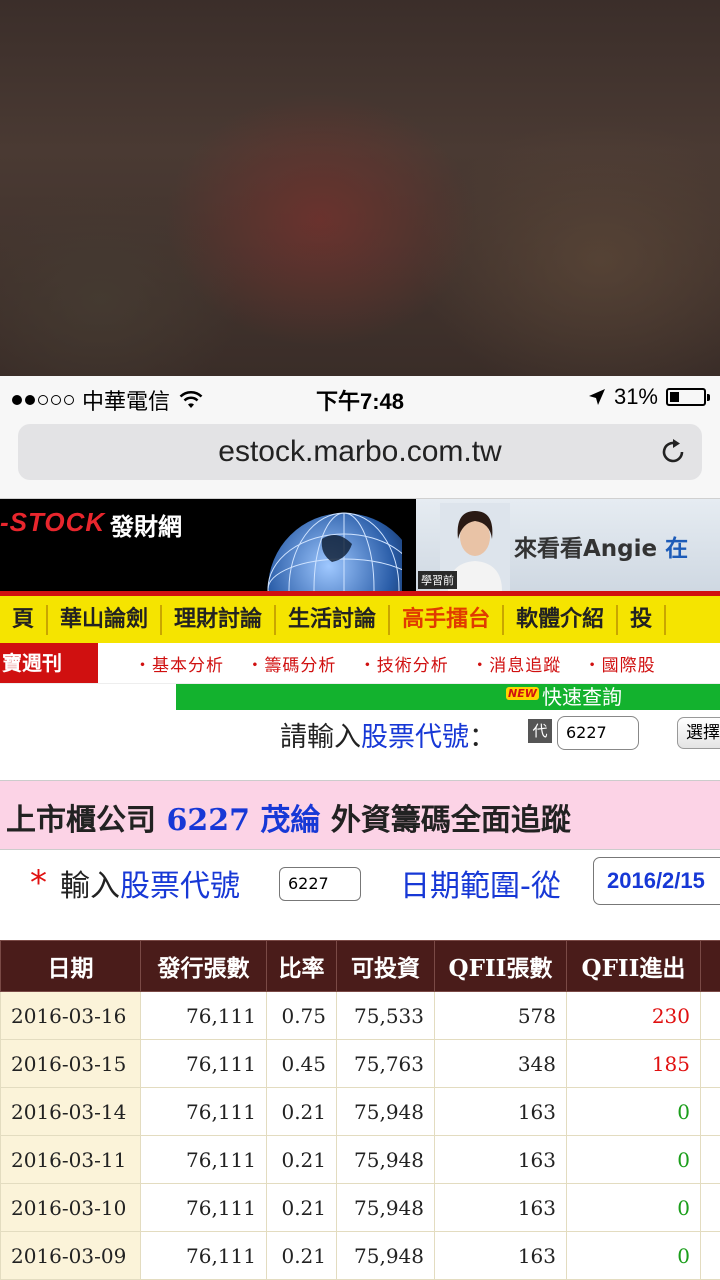 The width and height of the screenshot is (720, 1280). Describe the element at coordinates (52, 522) in the screenshot. I see `site-logo: -STOCK` at that location.